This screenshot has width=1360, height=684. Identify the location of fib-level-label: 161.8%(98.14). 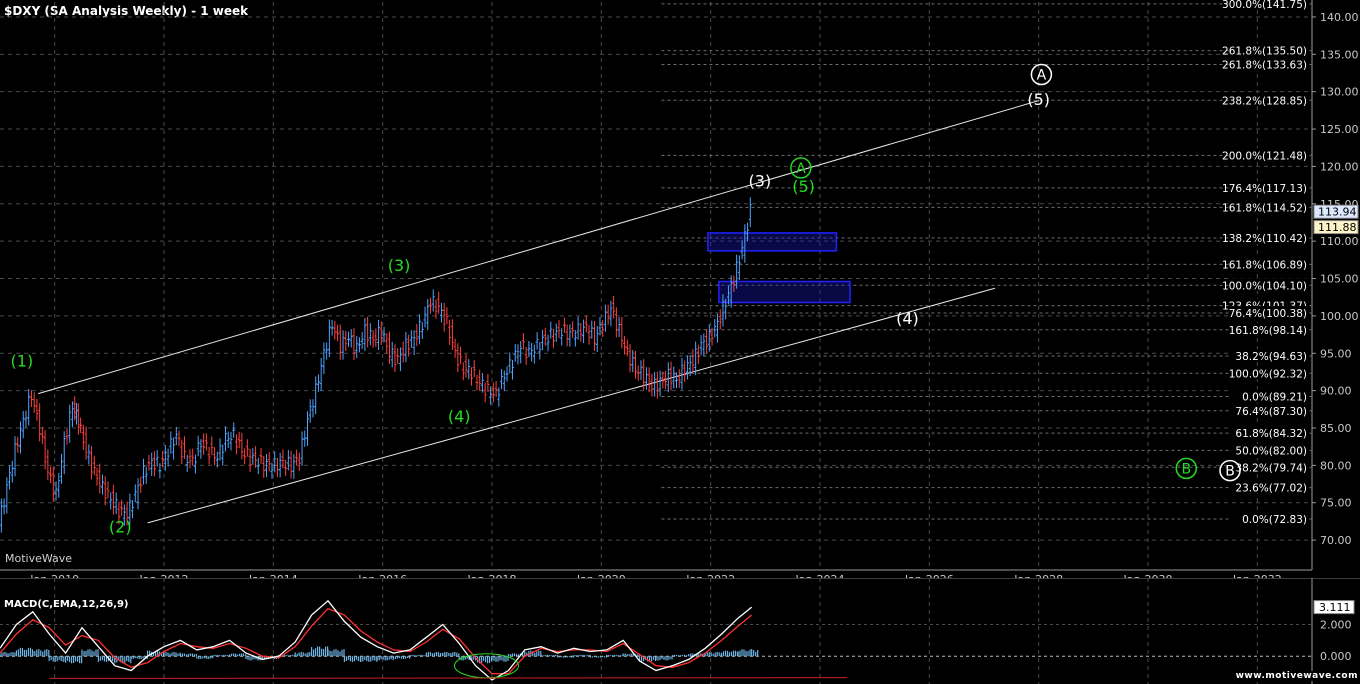
(1268, 331).